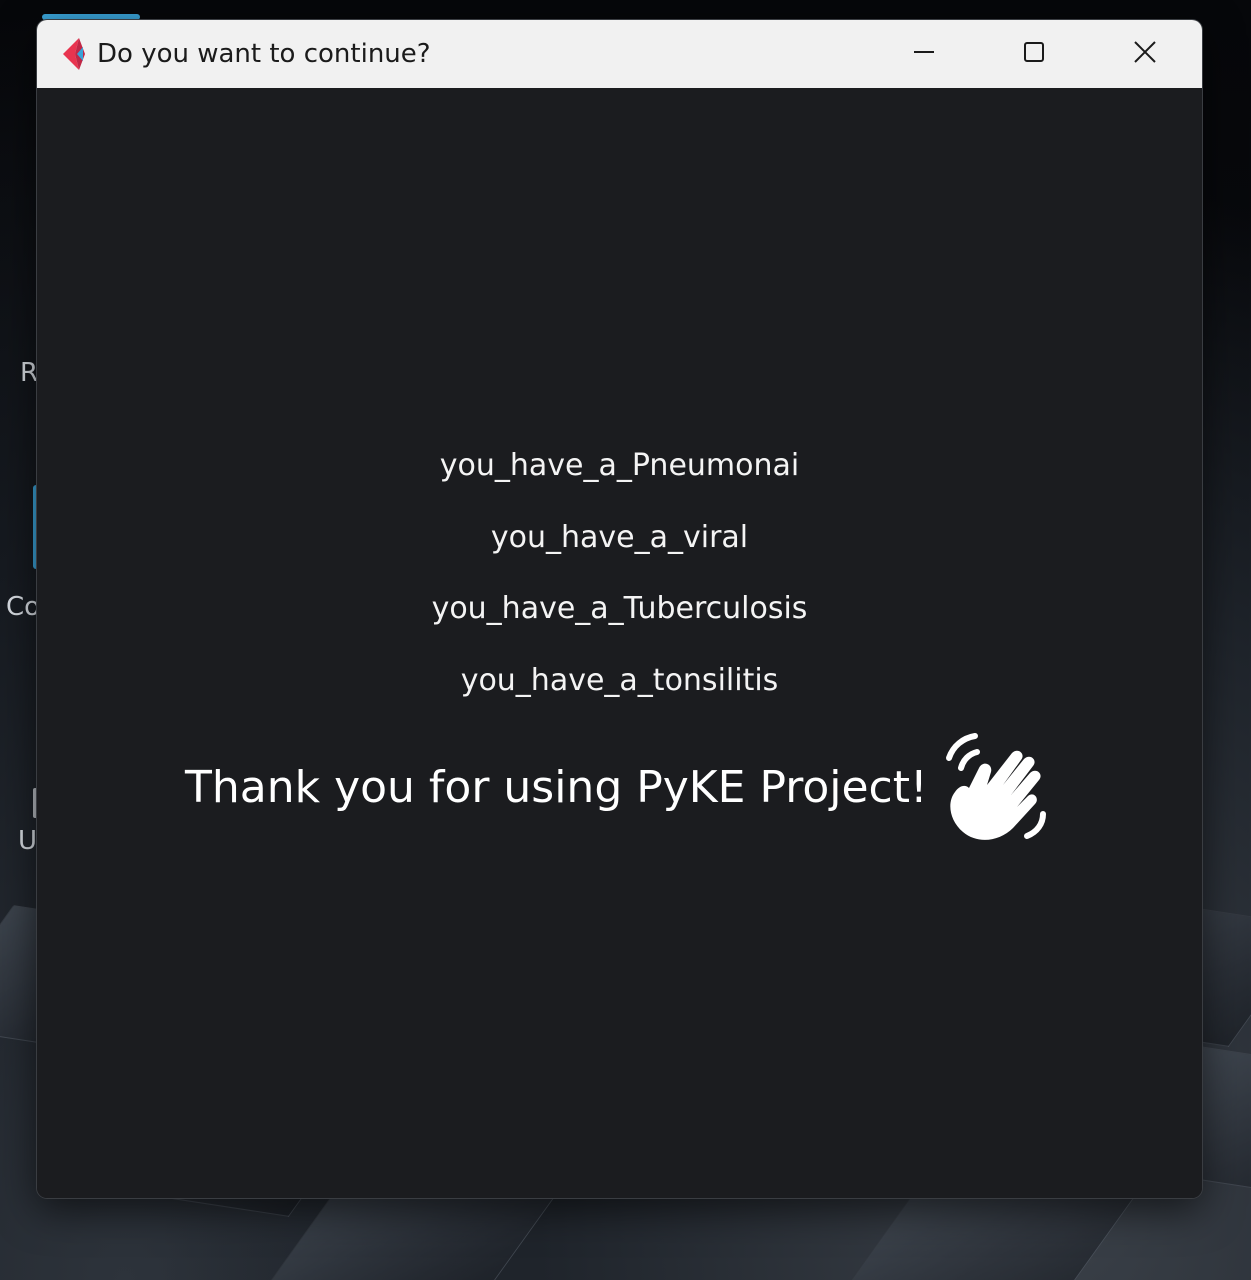 The width and height of the screenshot is (1251, 1280). Describe the element at coordinates (619, 54) in the screenshot. I see `title-bar: Do you want to continue?` at that location.